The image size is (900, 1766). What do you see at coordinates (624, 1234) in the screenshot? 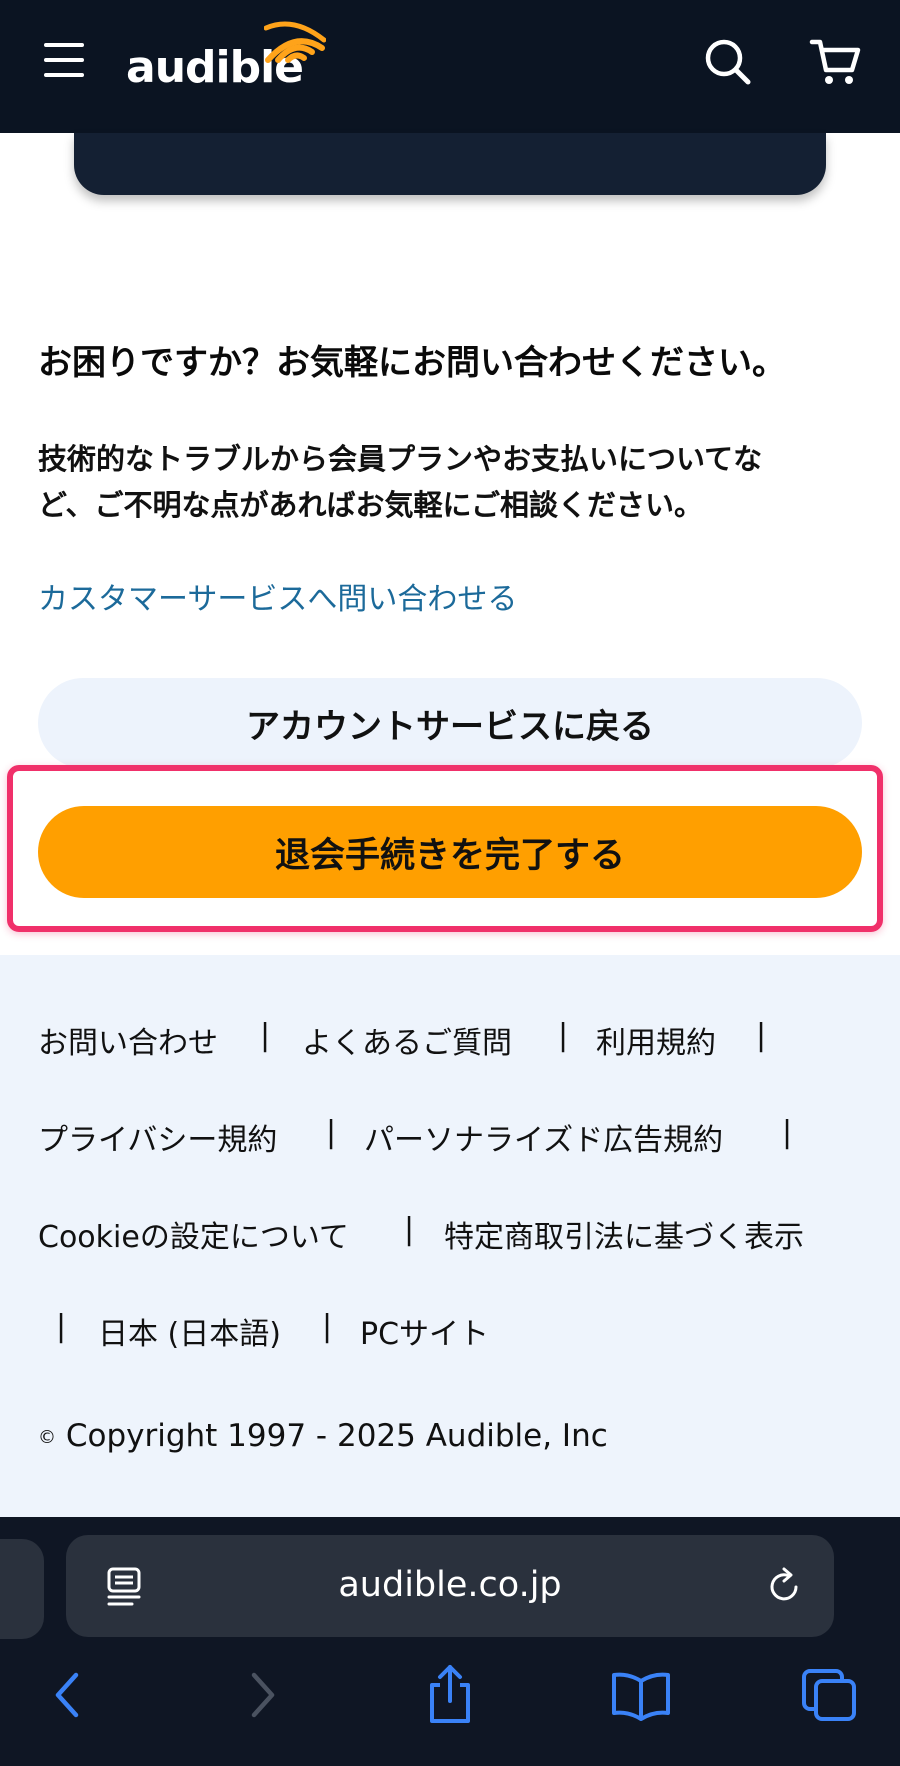
I see `footer-link-commercial-transactions: 特定商取引法に基づく表示` at bounding box center [624, 1234].